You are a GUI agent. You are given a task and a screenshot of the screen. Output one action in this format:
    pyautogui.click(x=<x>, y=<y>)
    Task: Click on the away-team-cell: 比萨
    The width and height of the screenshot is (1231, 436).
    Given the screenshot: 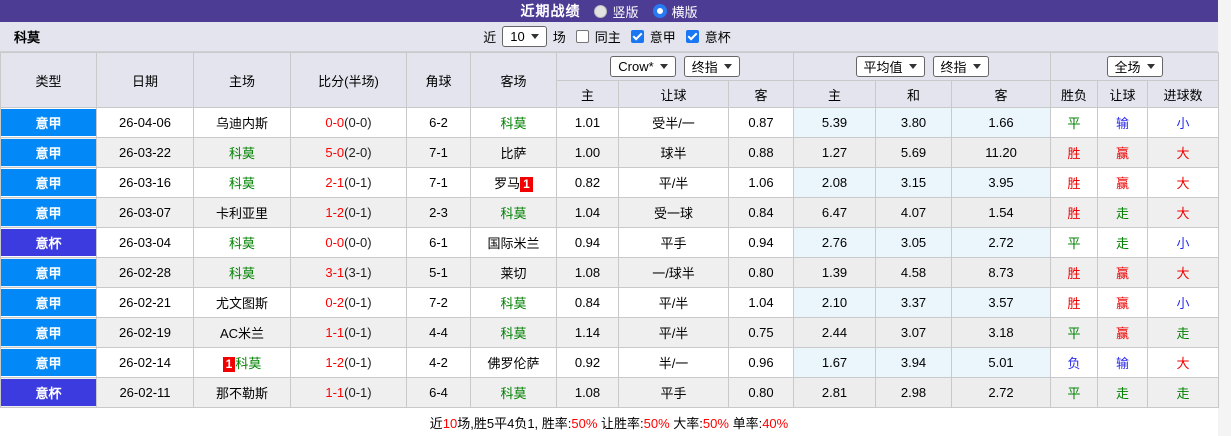 What is the action you would take?
    pyautogui.click(x=513, y=152)
    